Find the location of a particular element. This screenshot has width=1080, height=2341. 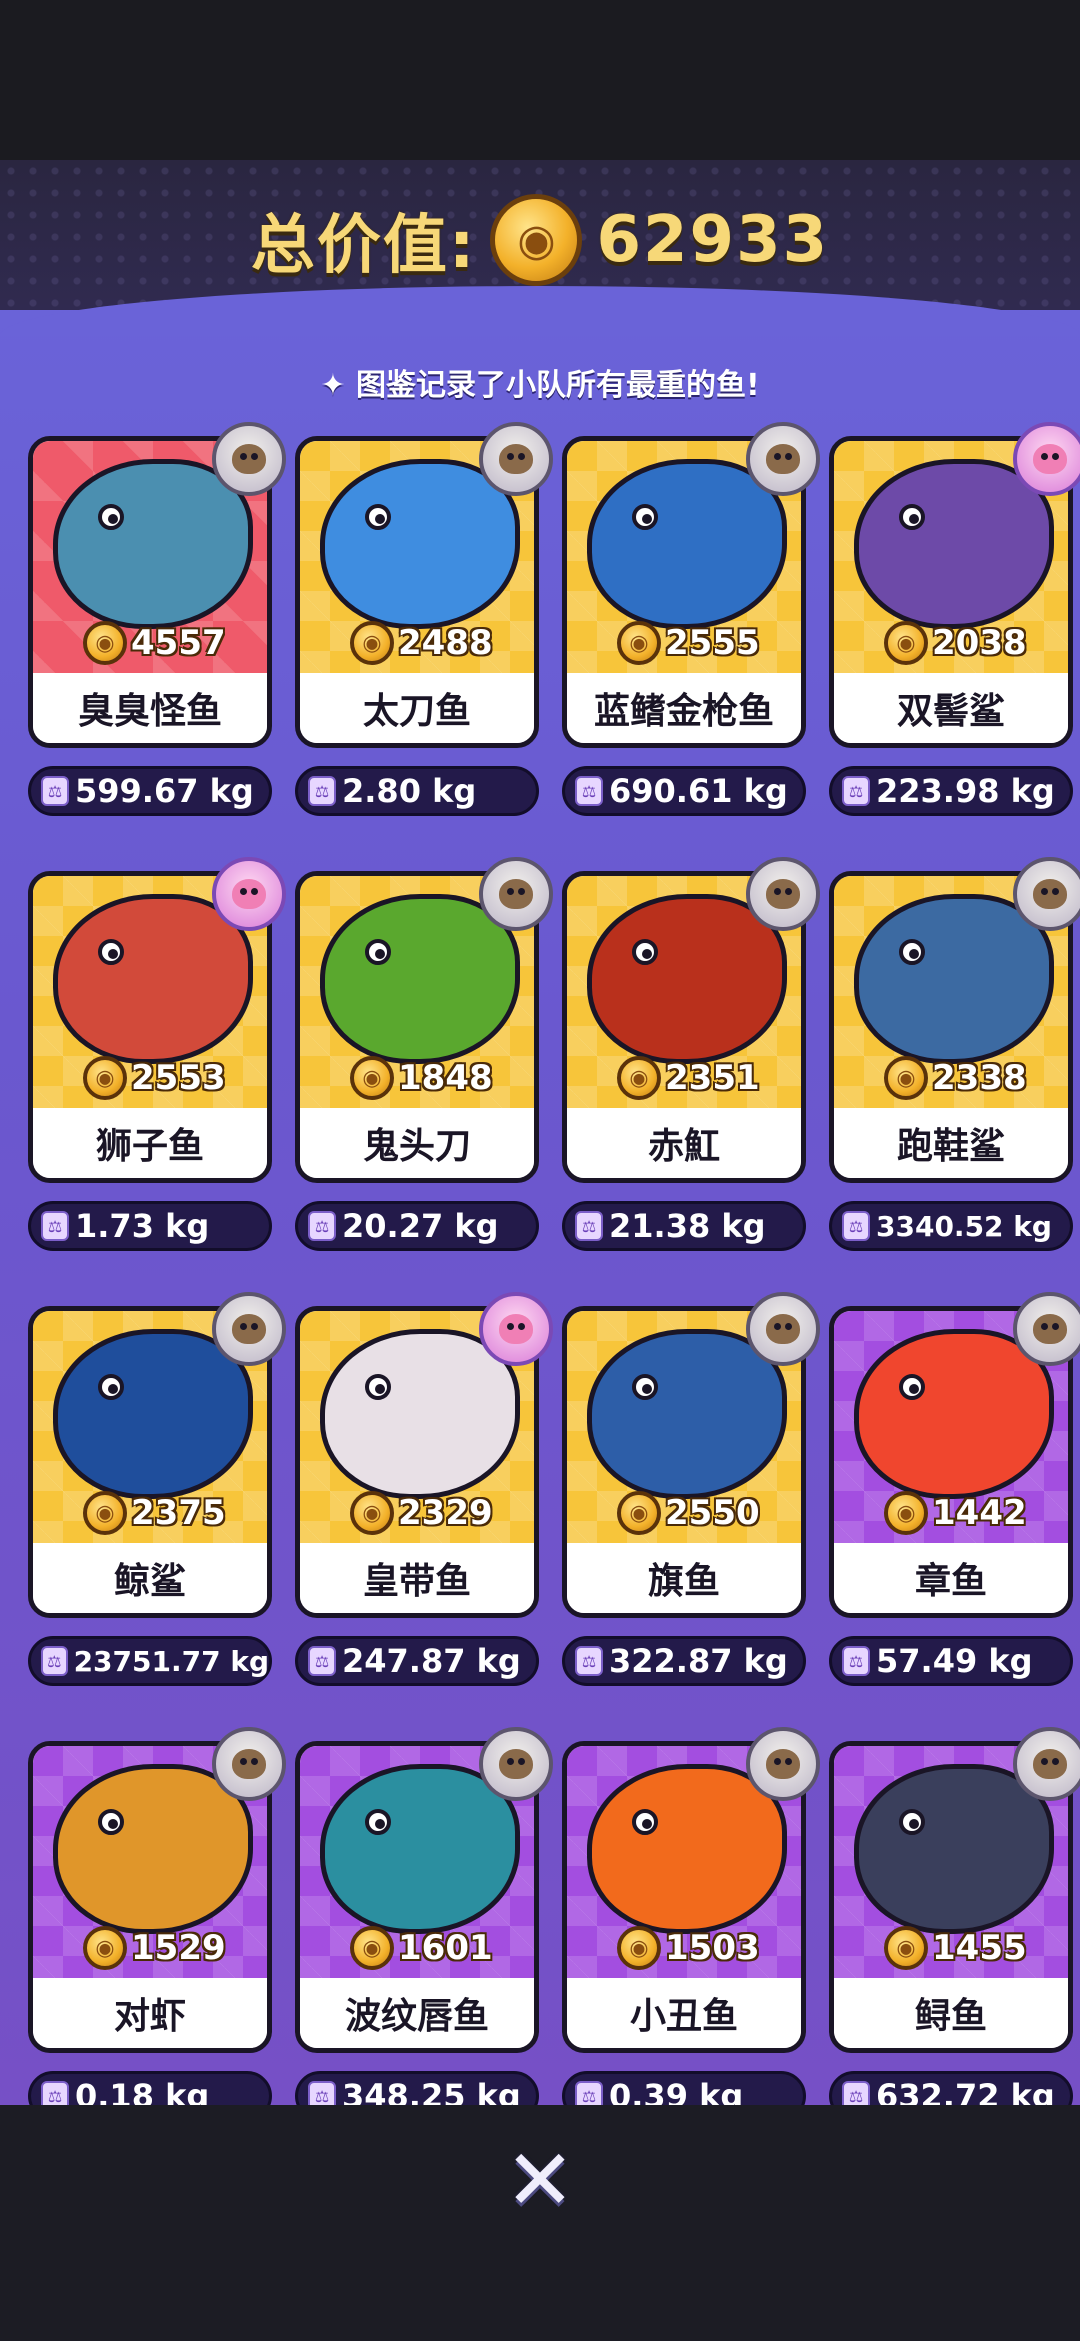

fish-price-value: 2329 is located at coordinates (445, 1513).